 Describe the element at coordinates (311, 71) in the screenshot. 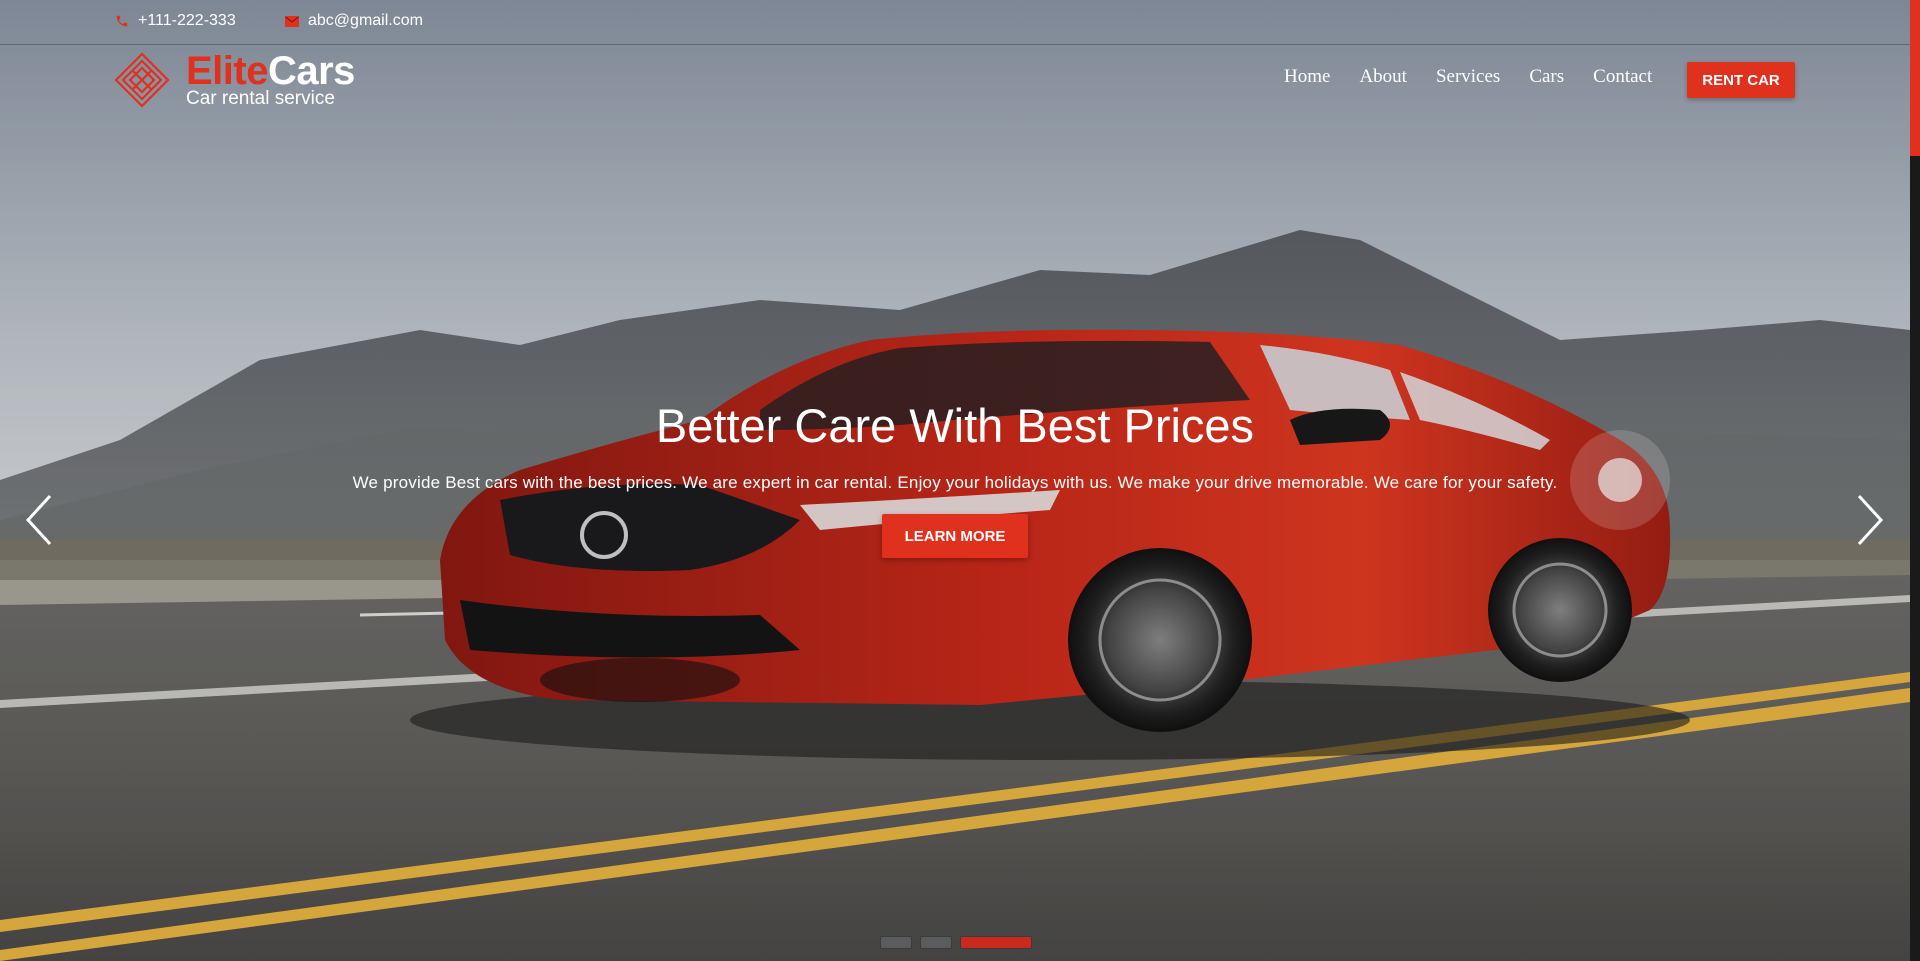

I see `brand-name-part2: Cars` at that location.